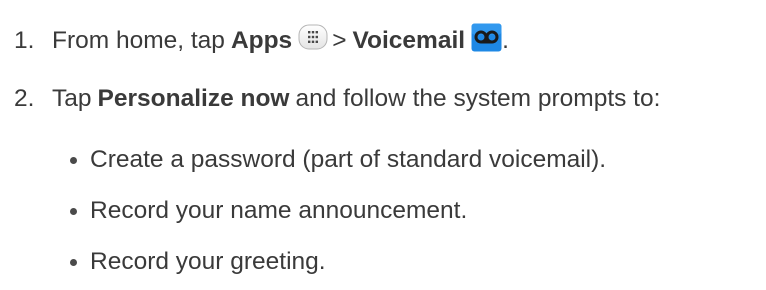 The width and height of the screenshot is (766, 290). What do you see at coordinates (486, 37) in the screenshot?
I see `voicemail-icon` at bounding box center [486, 37].